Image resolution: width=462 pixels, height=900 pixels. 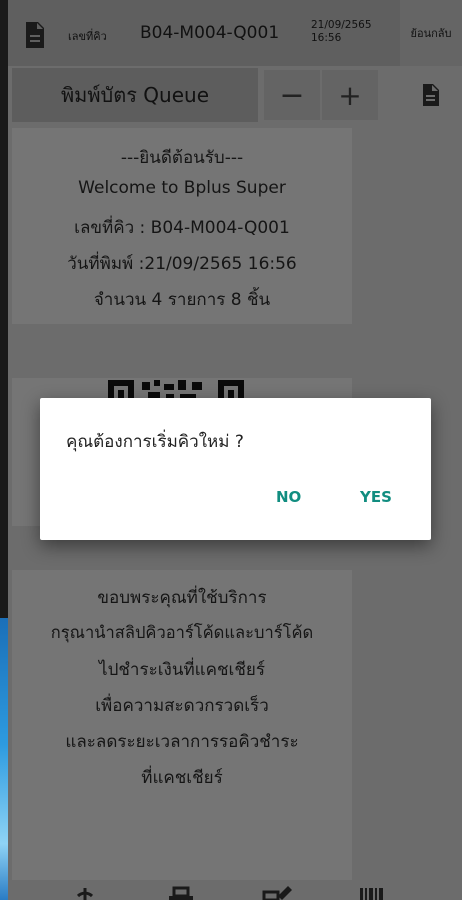 I want to click on receipt-line: Welcome to Bplus Super, so click(x=182, y=188).